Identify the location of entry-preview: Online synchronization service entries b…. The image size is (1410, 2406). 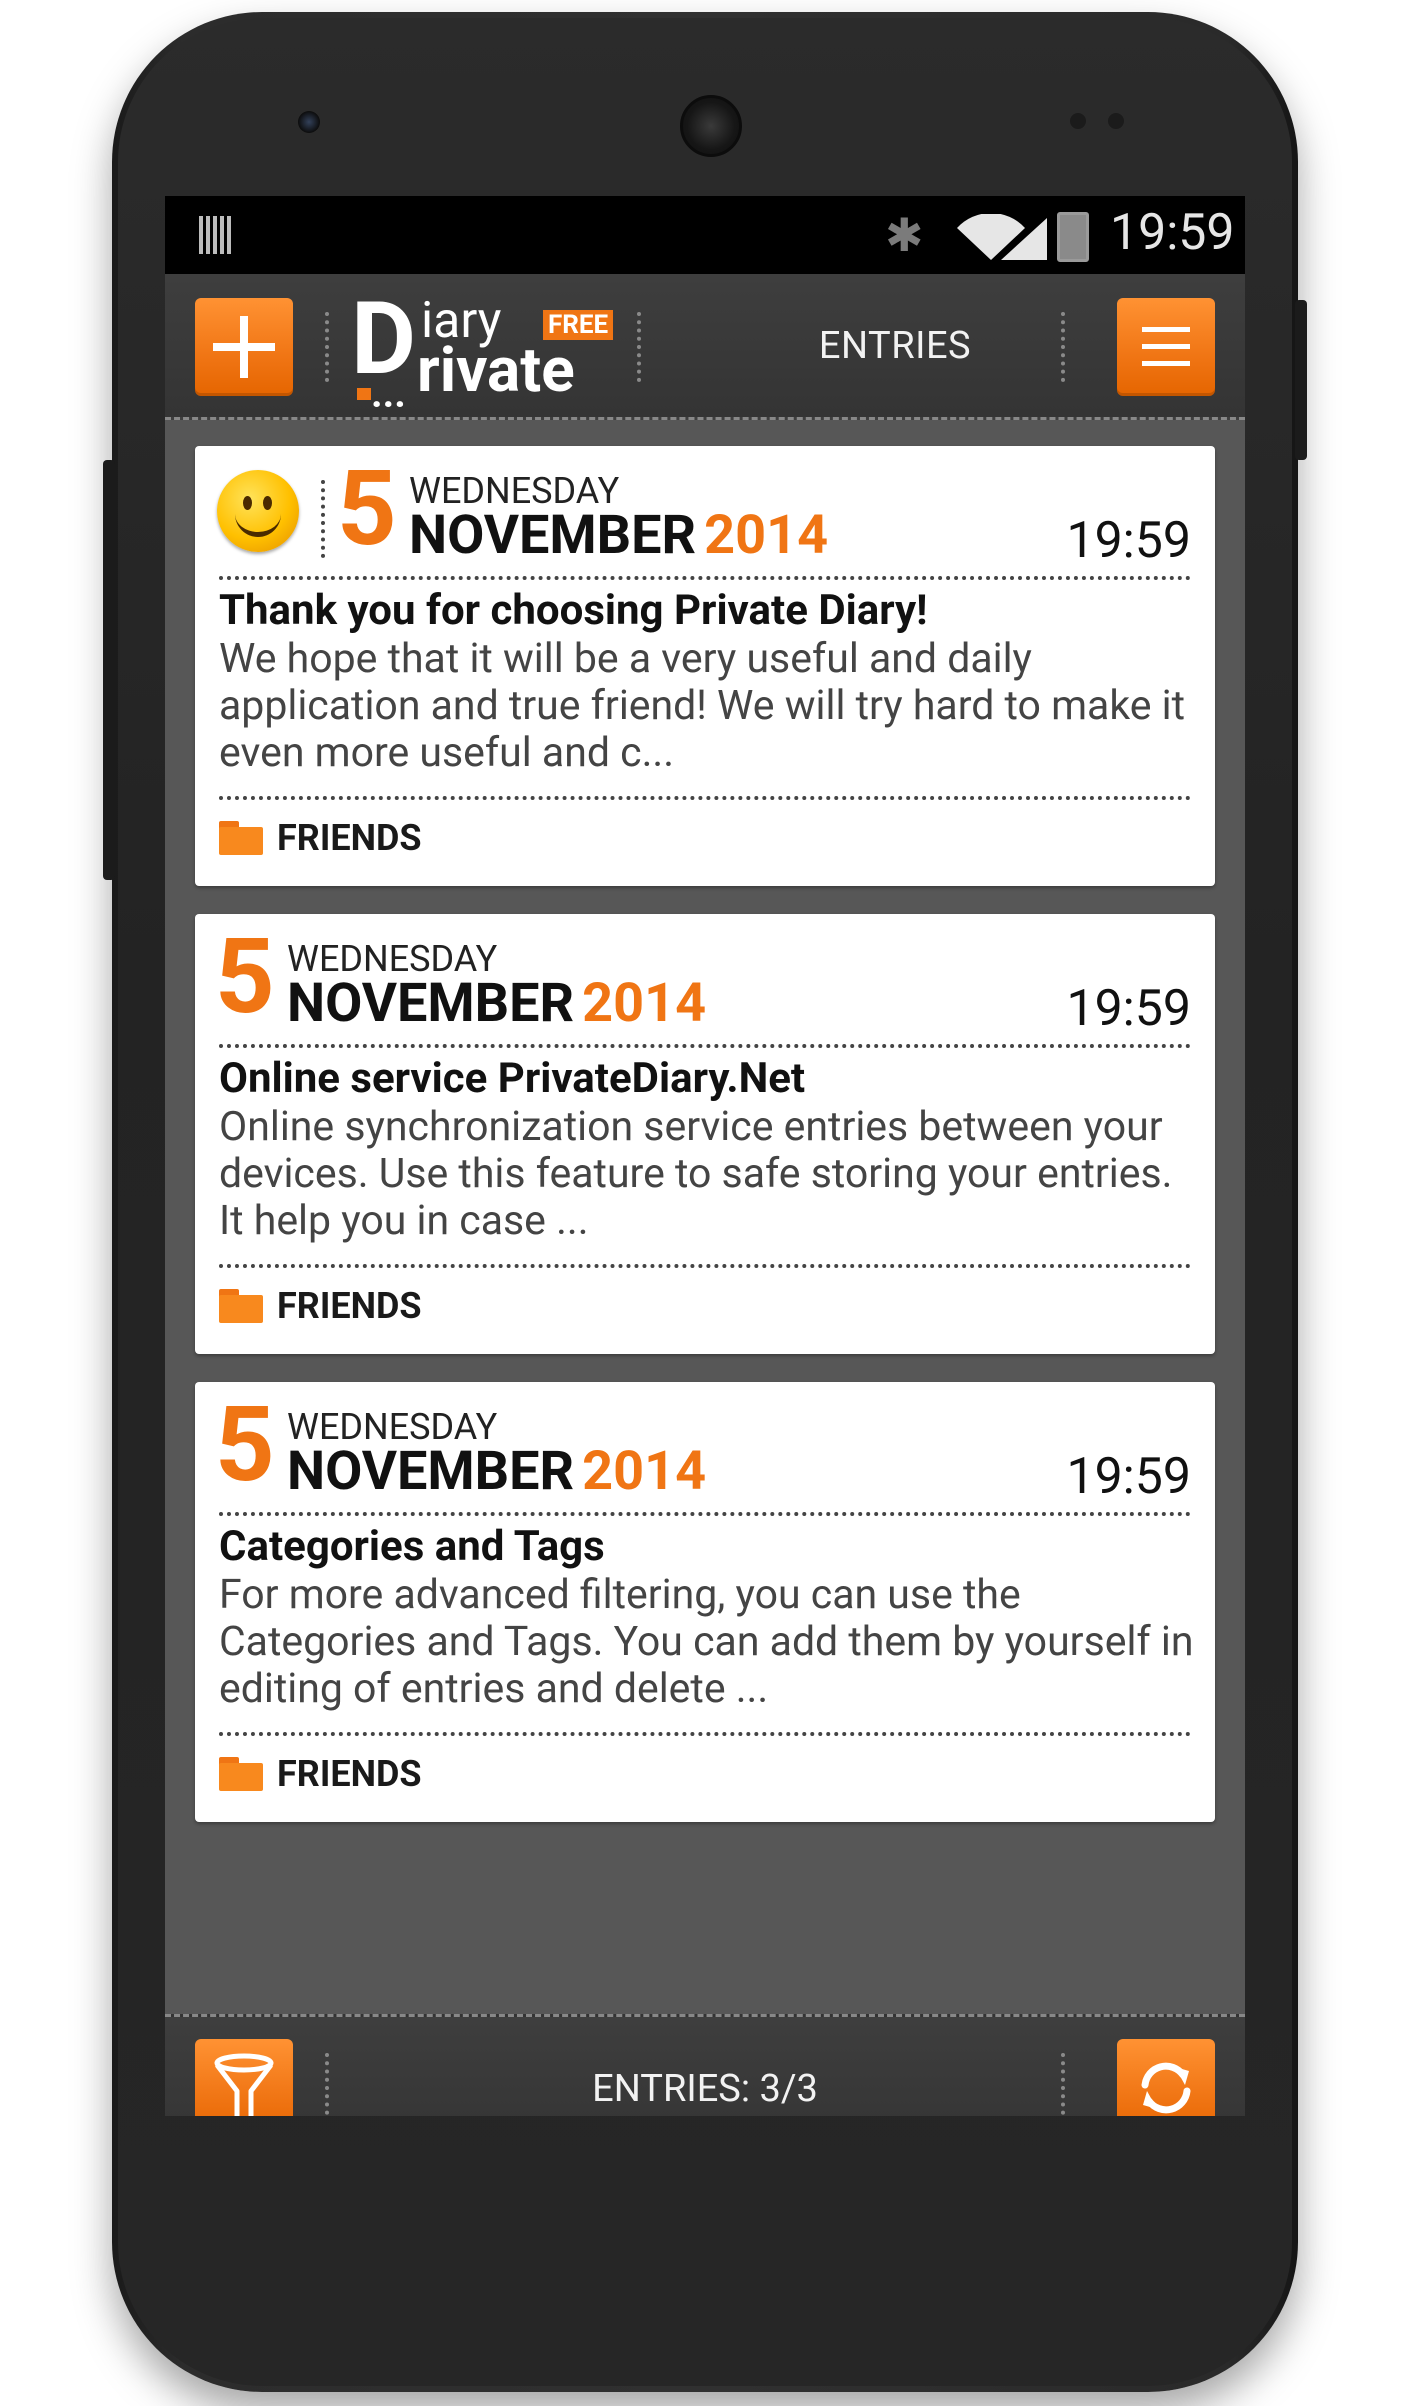
(696, 1174).